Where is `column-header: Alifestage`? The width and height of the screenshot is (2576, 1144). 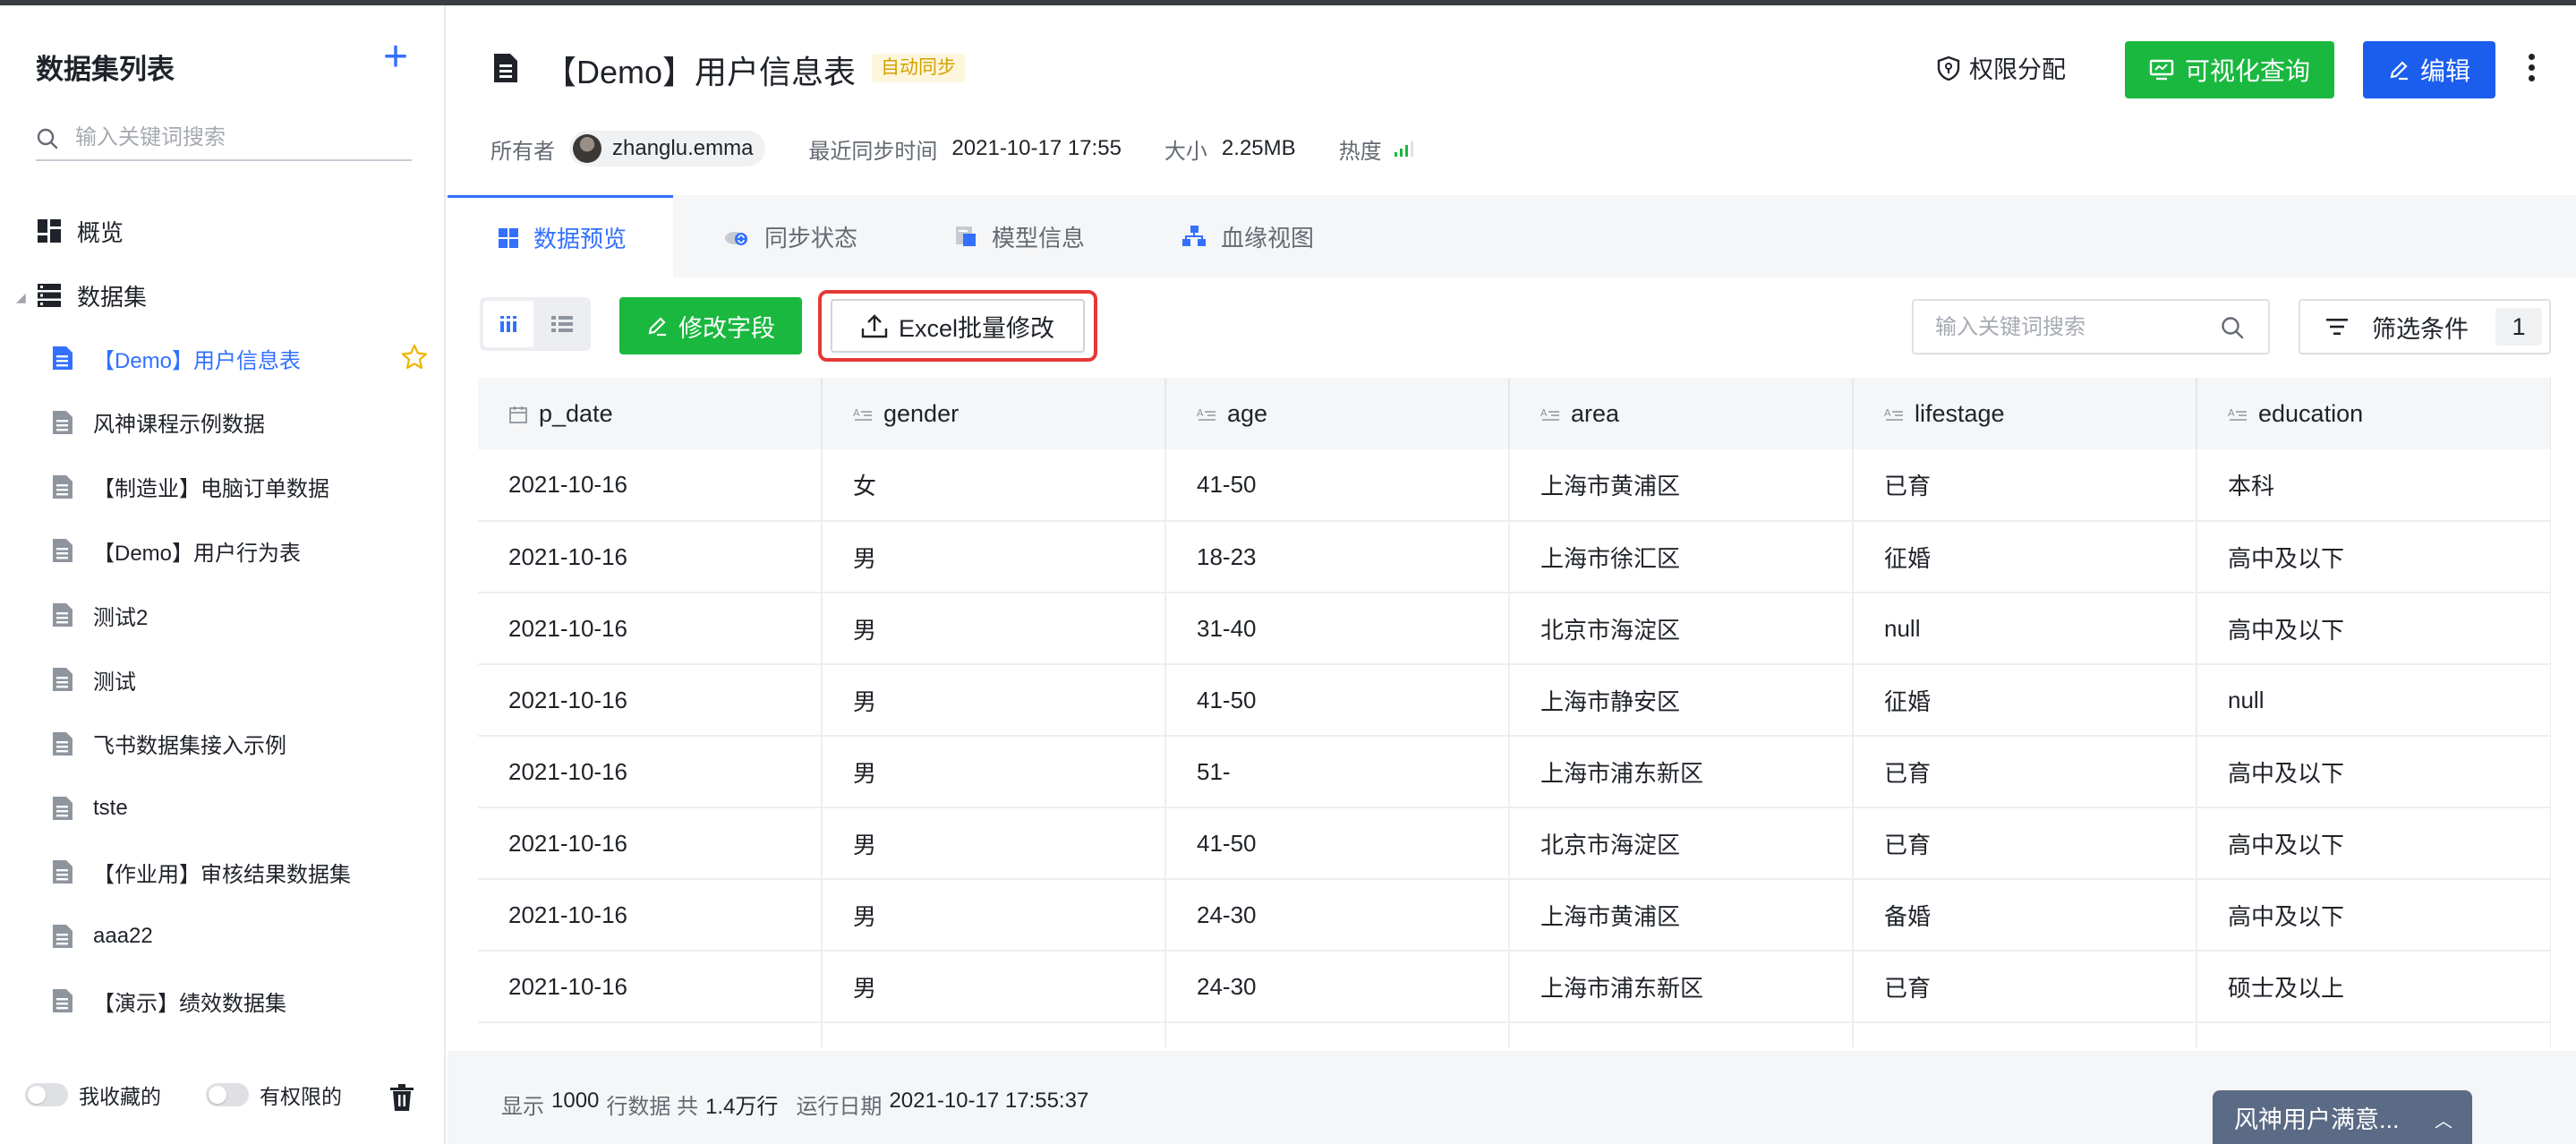
column-header: Alifestage is located at coordinates (2025, 413).